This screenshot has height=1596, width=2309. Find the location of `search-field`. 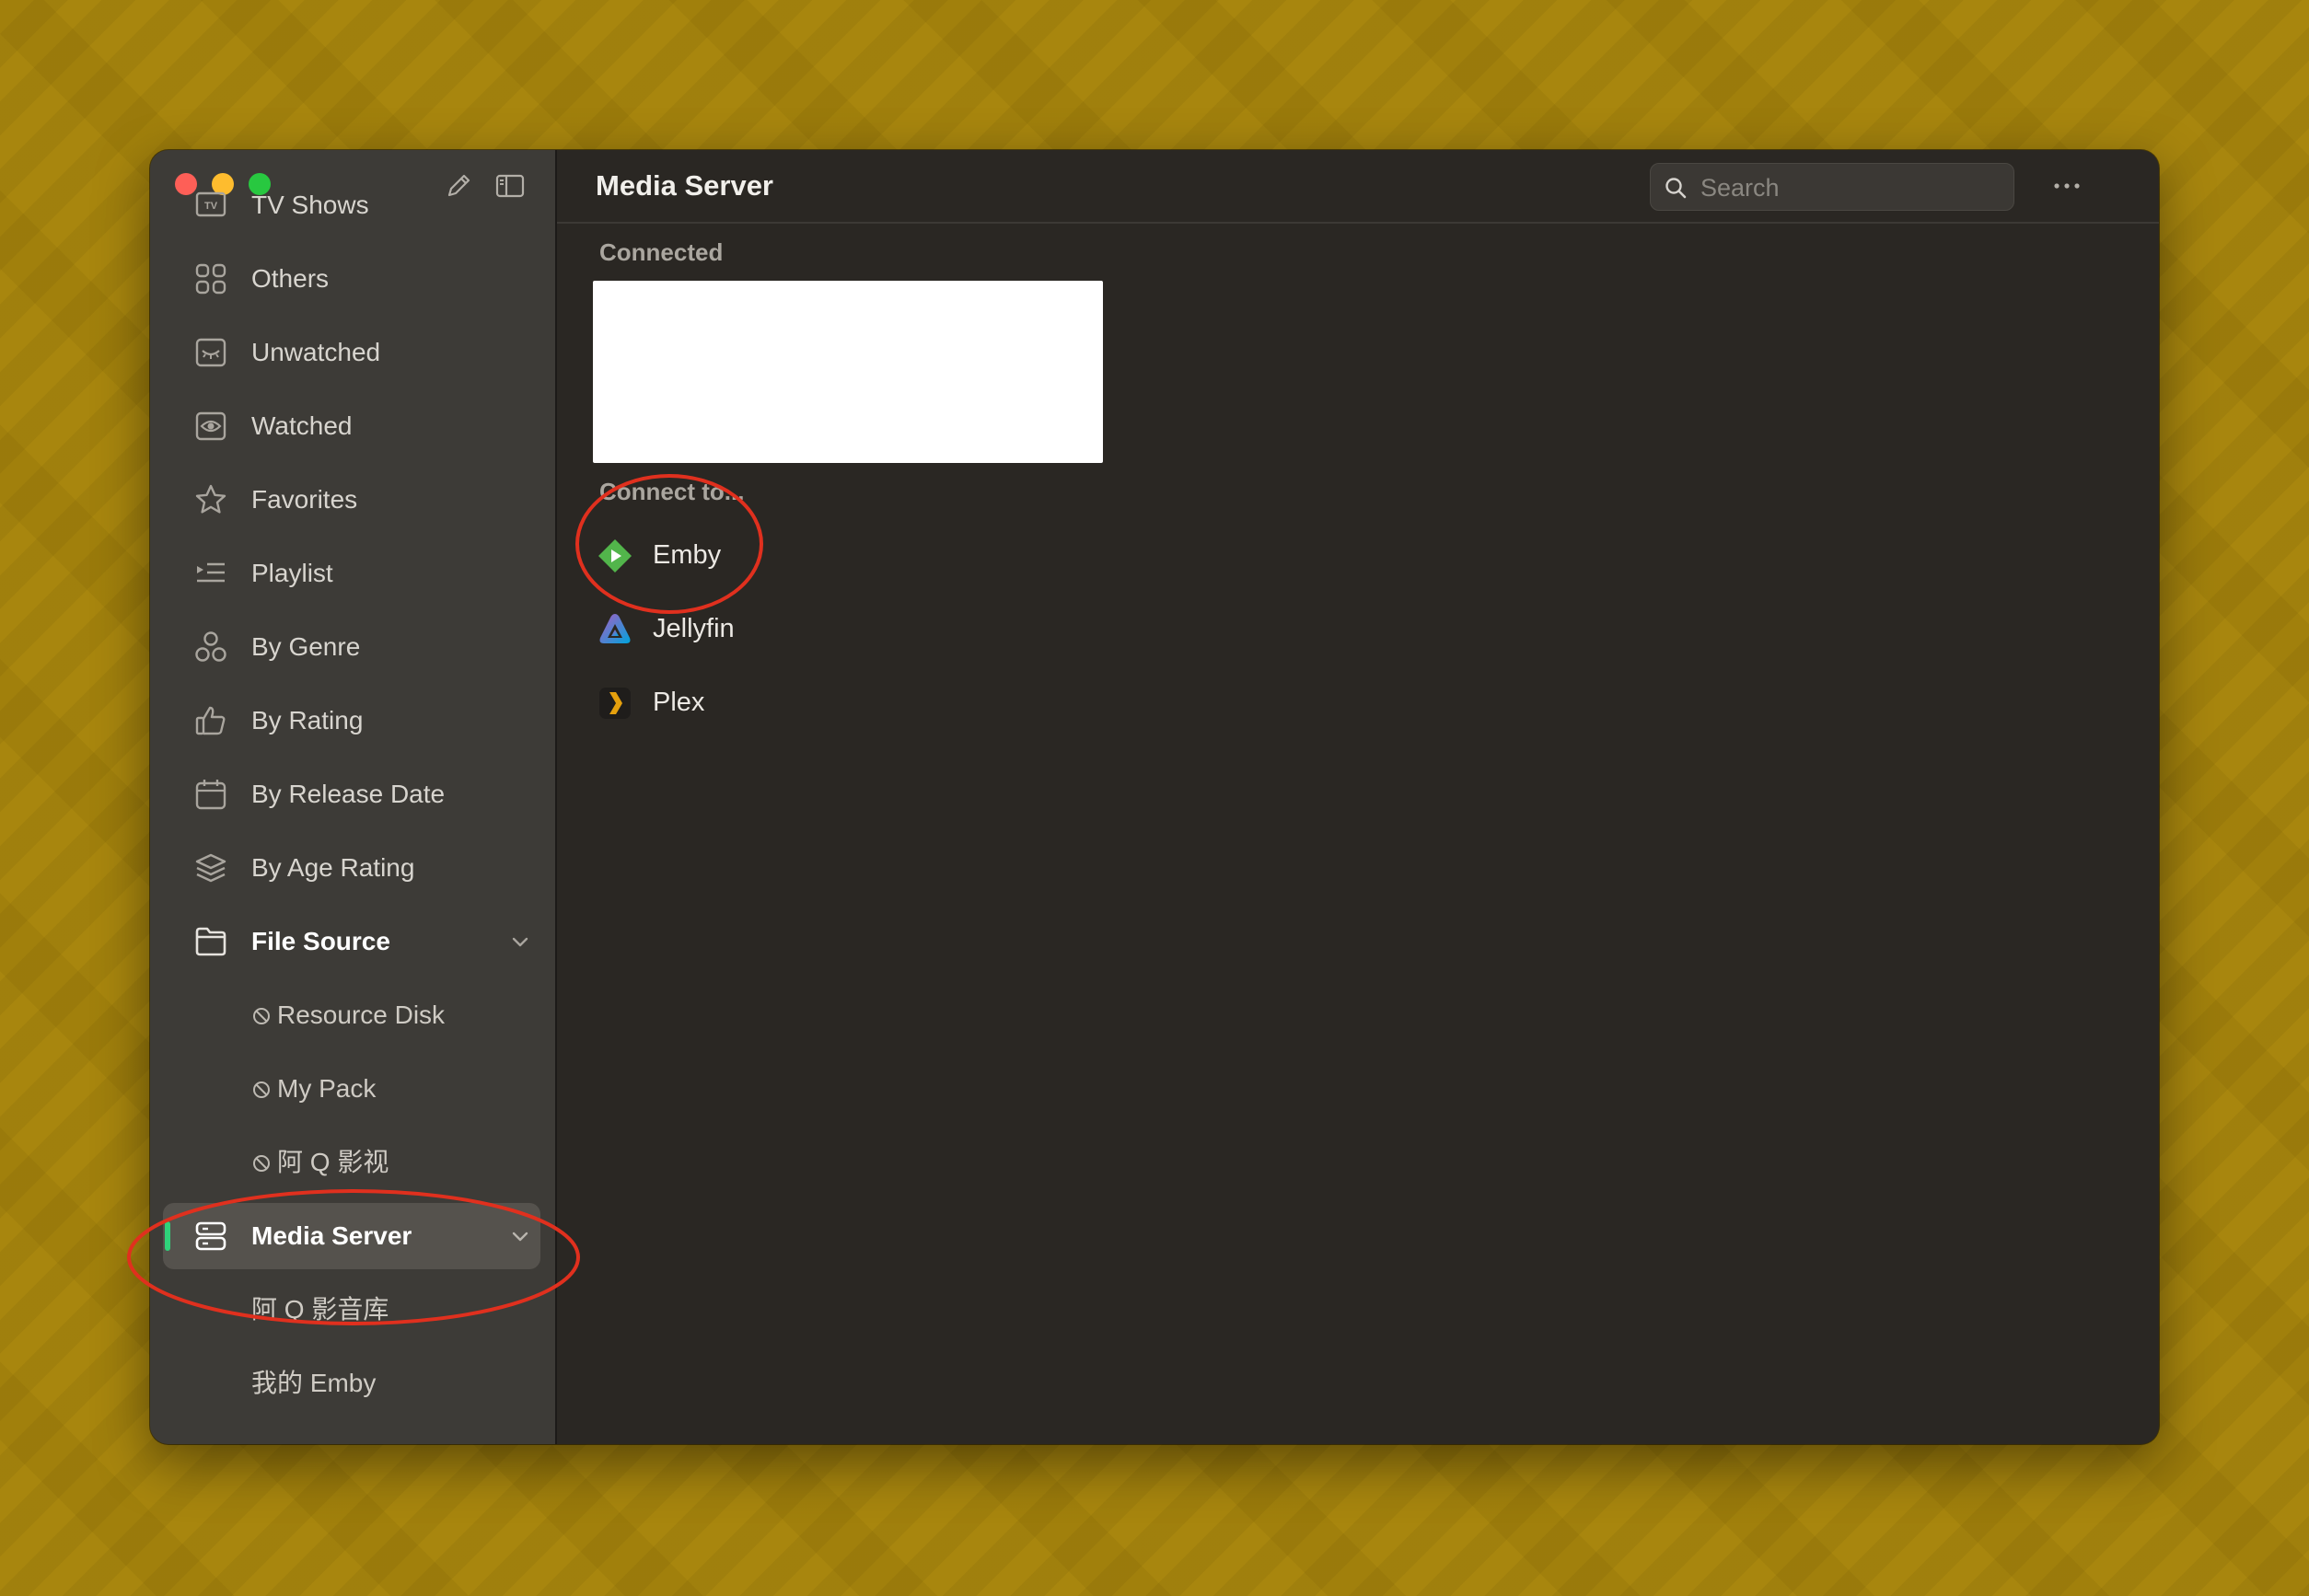

search-field is located at coordinates (1832, 187).